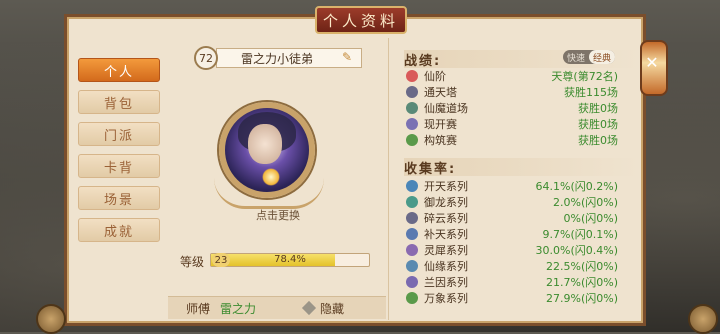  What do you see at coordinates (309, 308) in the screenshot?
I see `hide-checkbox-icon` at bounding box center [309, 308].